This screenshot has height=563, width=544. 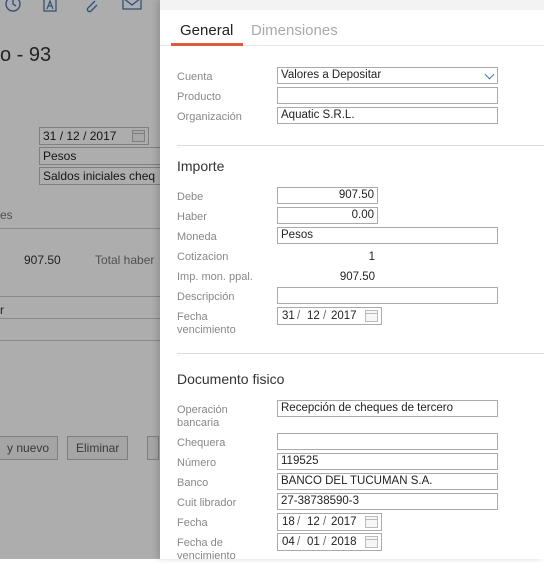 I want to click on date-month: 01, so click(x=313, y=542).